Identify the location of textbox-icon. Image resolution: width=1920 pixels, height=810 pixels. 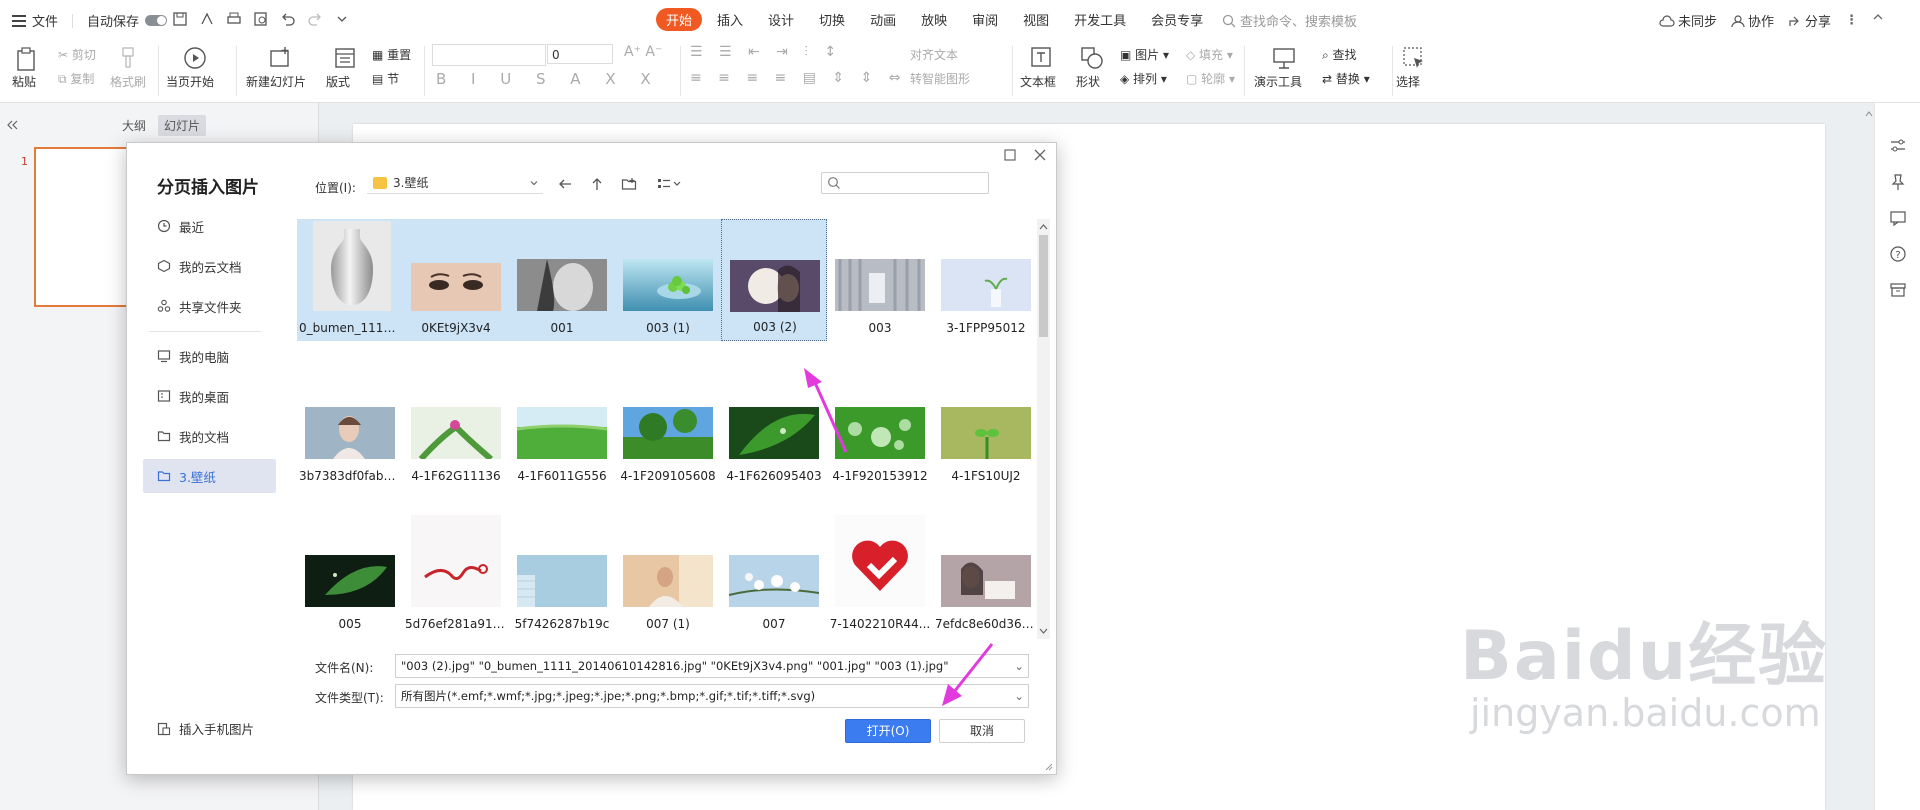
(1041, 57).